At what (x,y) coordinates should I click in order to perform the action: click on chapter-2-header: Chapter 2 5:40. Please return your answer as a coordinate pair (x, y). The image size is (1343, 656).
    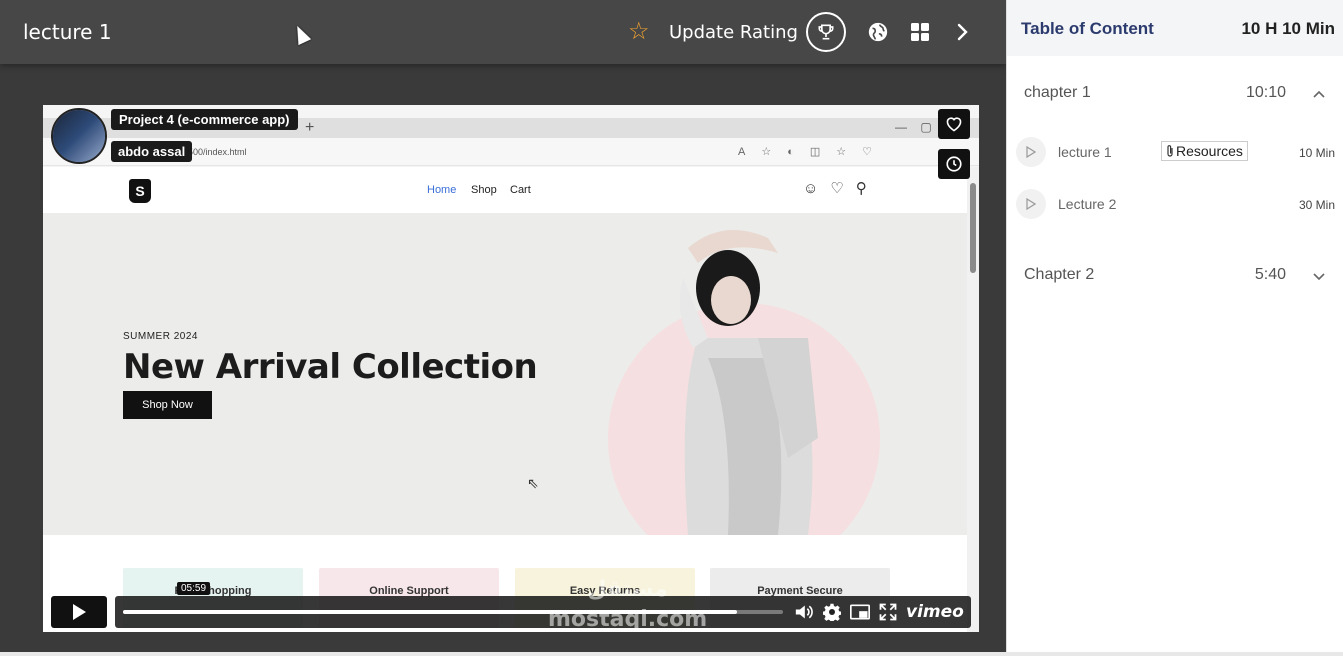
    Looking at the image, I should click on (1175, 276).